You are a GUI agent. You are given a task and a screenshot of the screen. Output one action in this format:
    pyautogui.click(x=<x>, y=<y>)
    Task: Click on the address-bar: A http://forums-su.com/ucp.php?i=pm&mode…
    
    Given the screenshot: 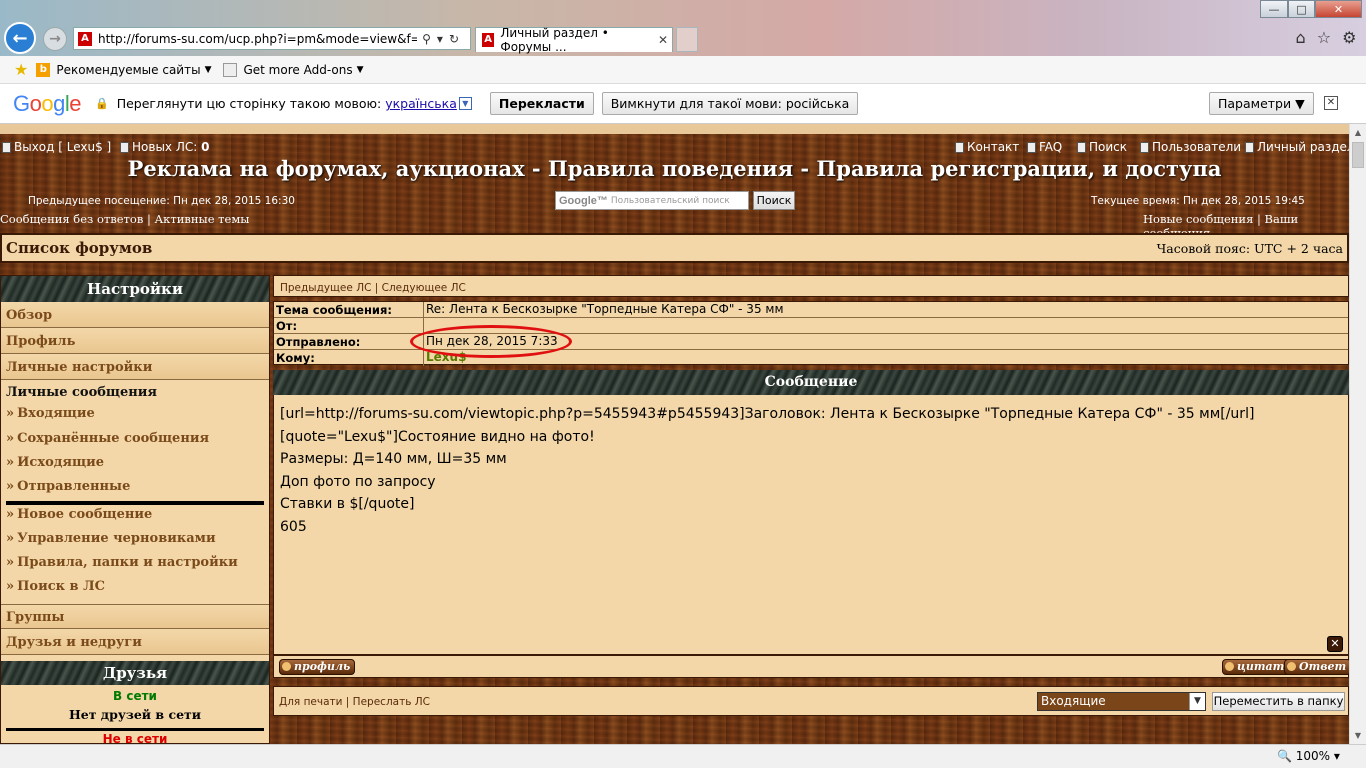 What is the action you would take?
    pyautogui.click(x=272, y=38)
    